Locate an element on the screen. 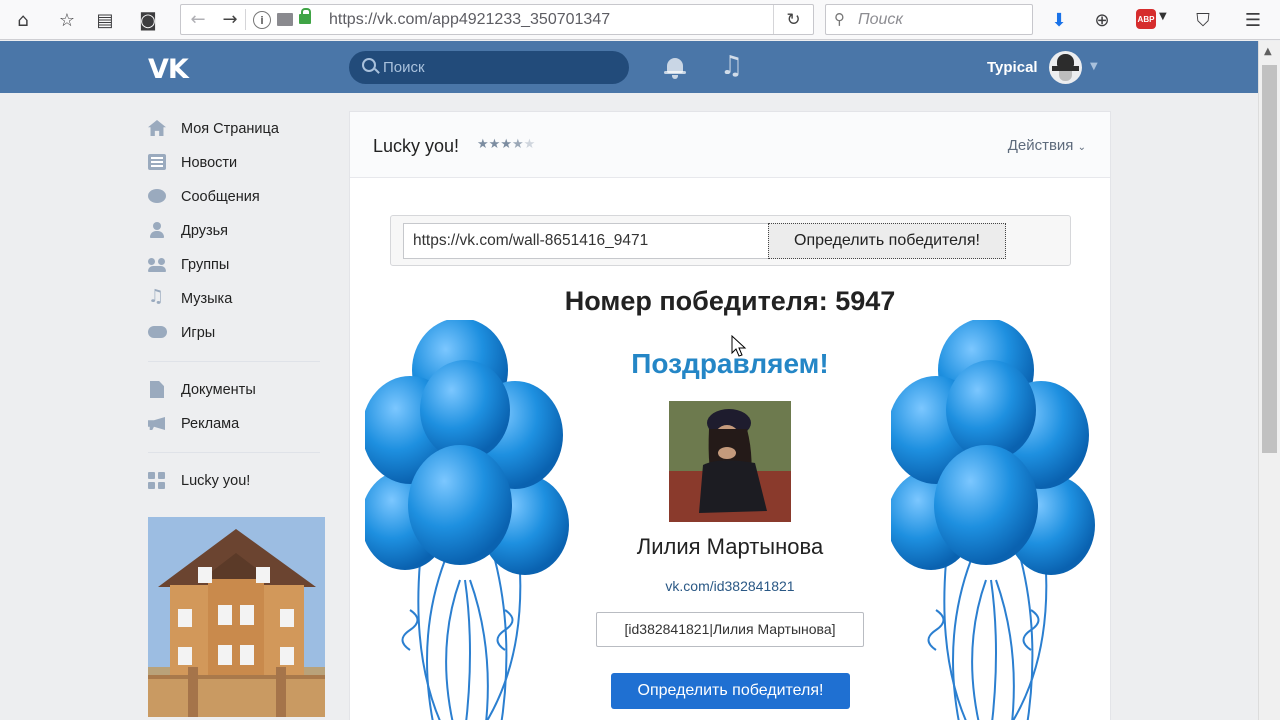  avatar is located at coordinates (1065, 67).